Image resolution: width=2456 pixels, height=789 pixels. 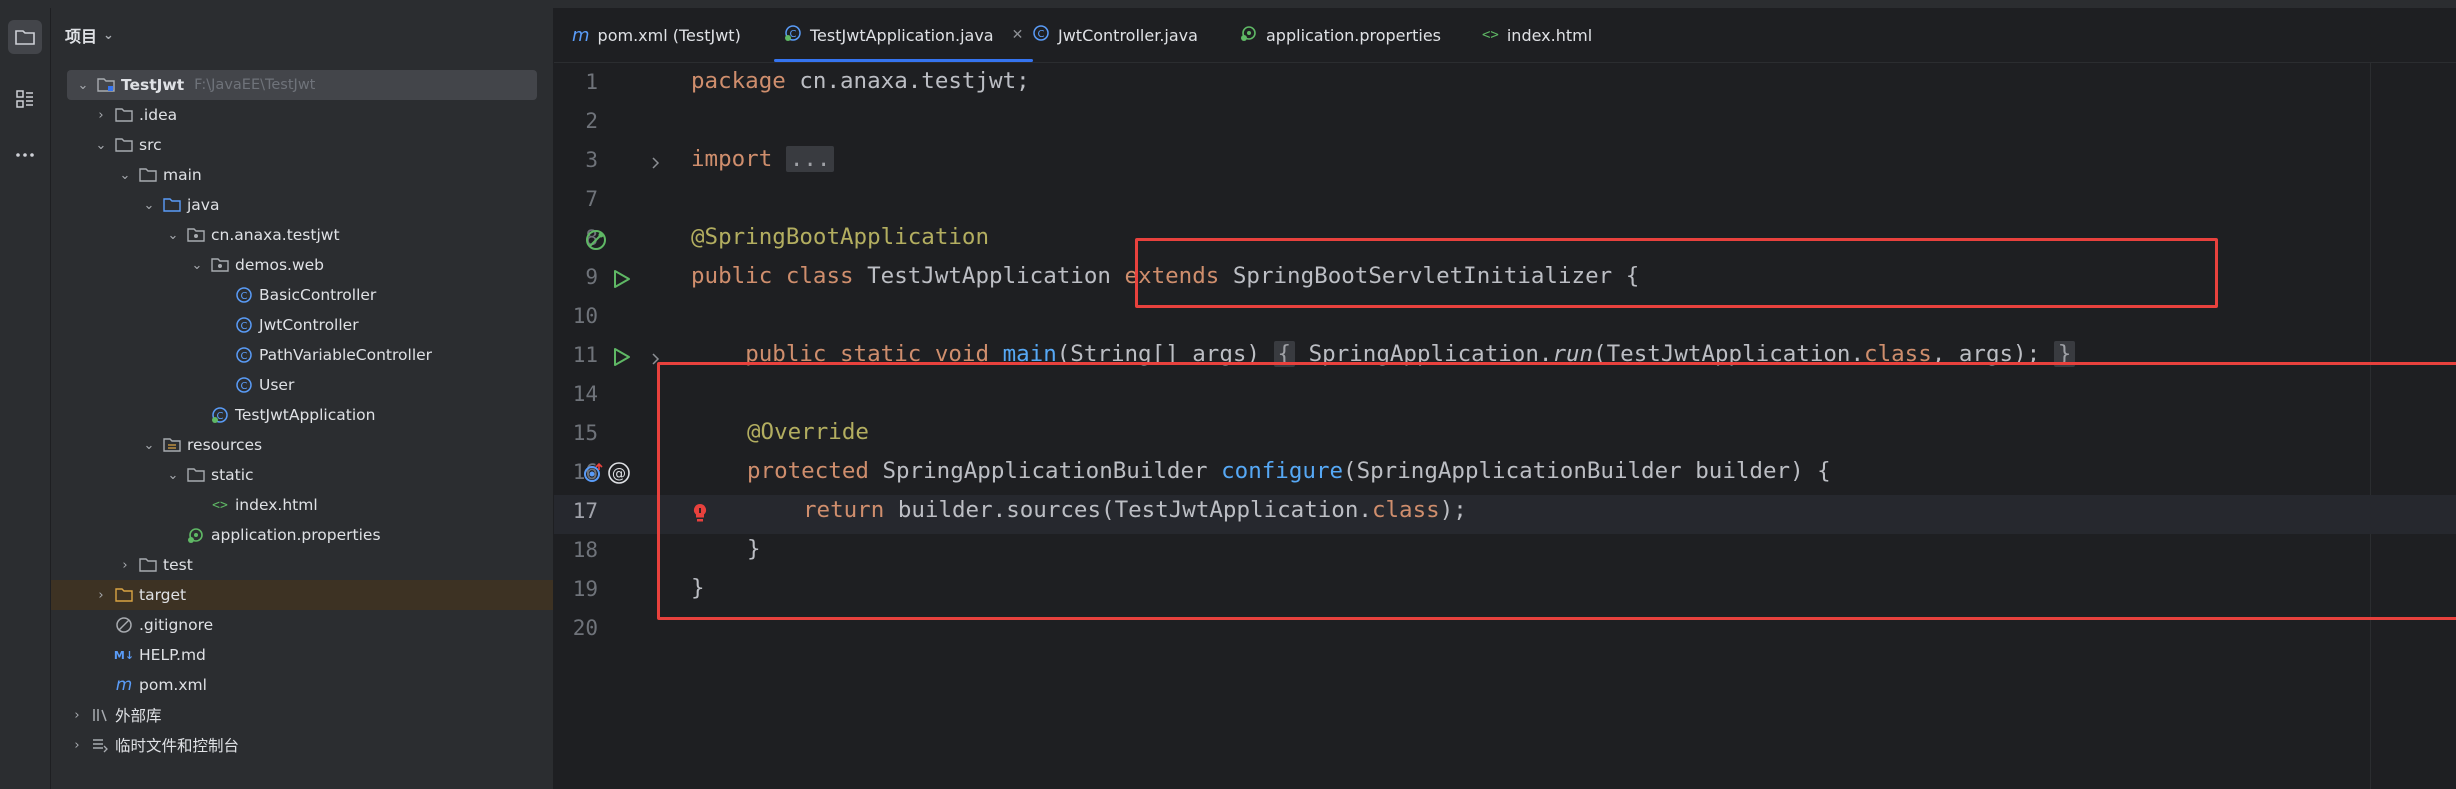 I want to click on module-folder-icon, so click(x=106, y=85).